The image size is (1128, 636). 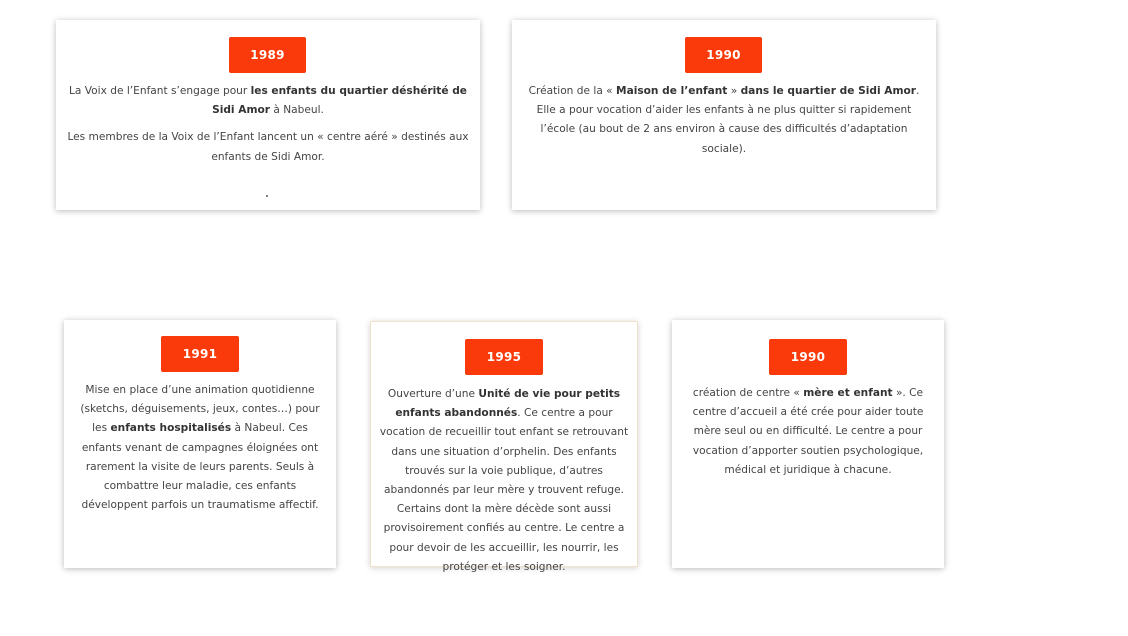 I want to click on text-run: création de centre «, so click(x=748, y=393).